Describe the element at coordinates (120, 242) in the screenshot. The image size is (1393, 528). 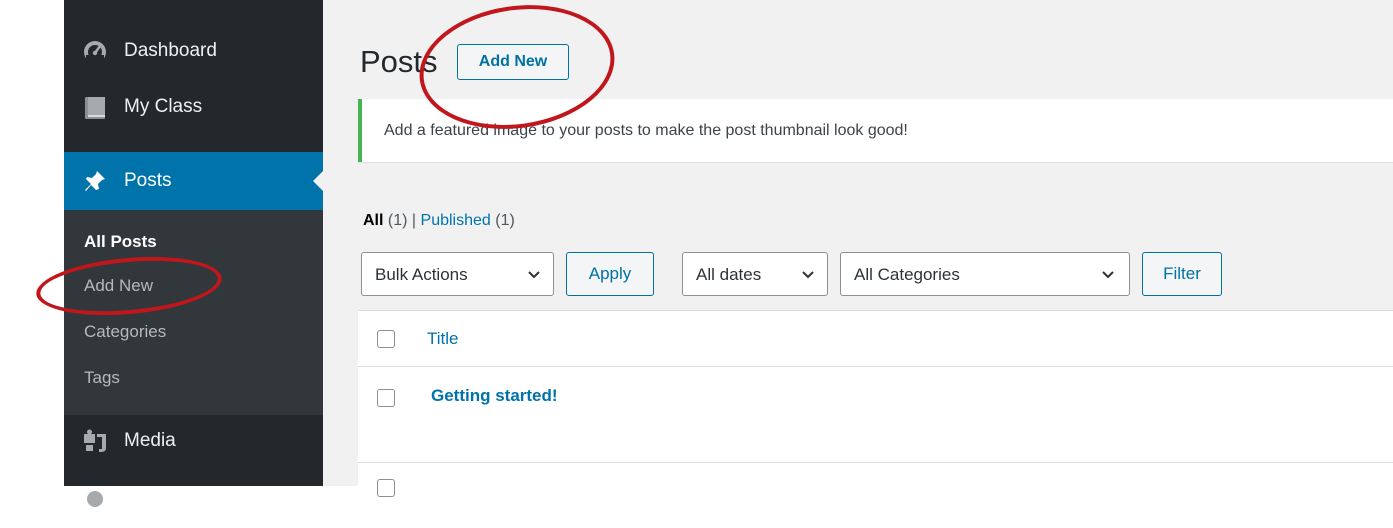
I see `submenu-all-posts: All Posts` at that location.